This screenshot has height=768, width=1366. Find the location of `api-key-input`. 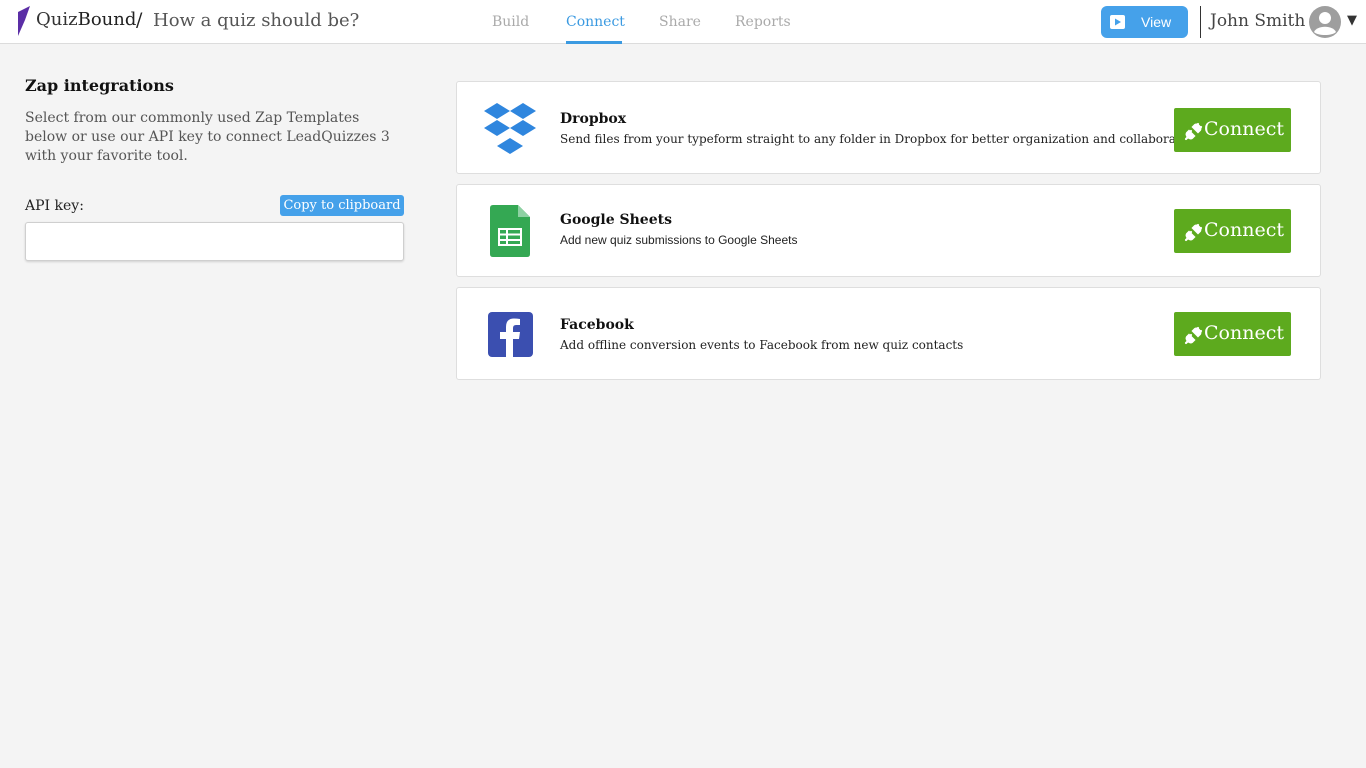

api-key-input is located at coordinates (214, 241).